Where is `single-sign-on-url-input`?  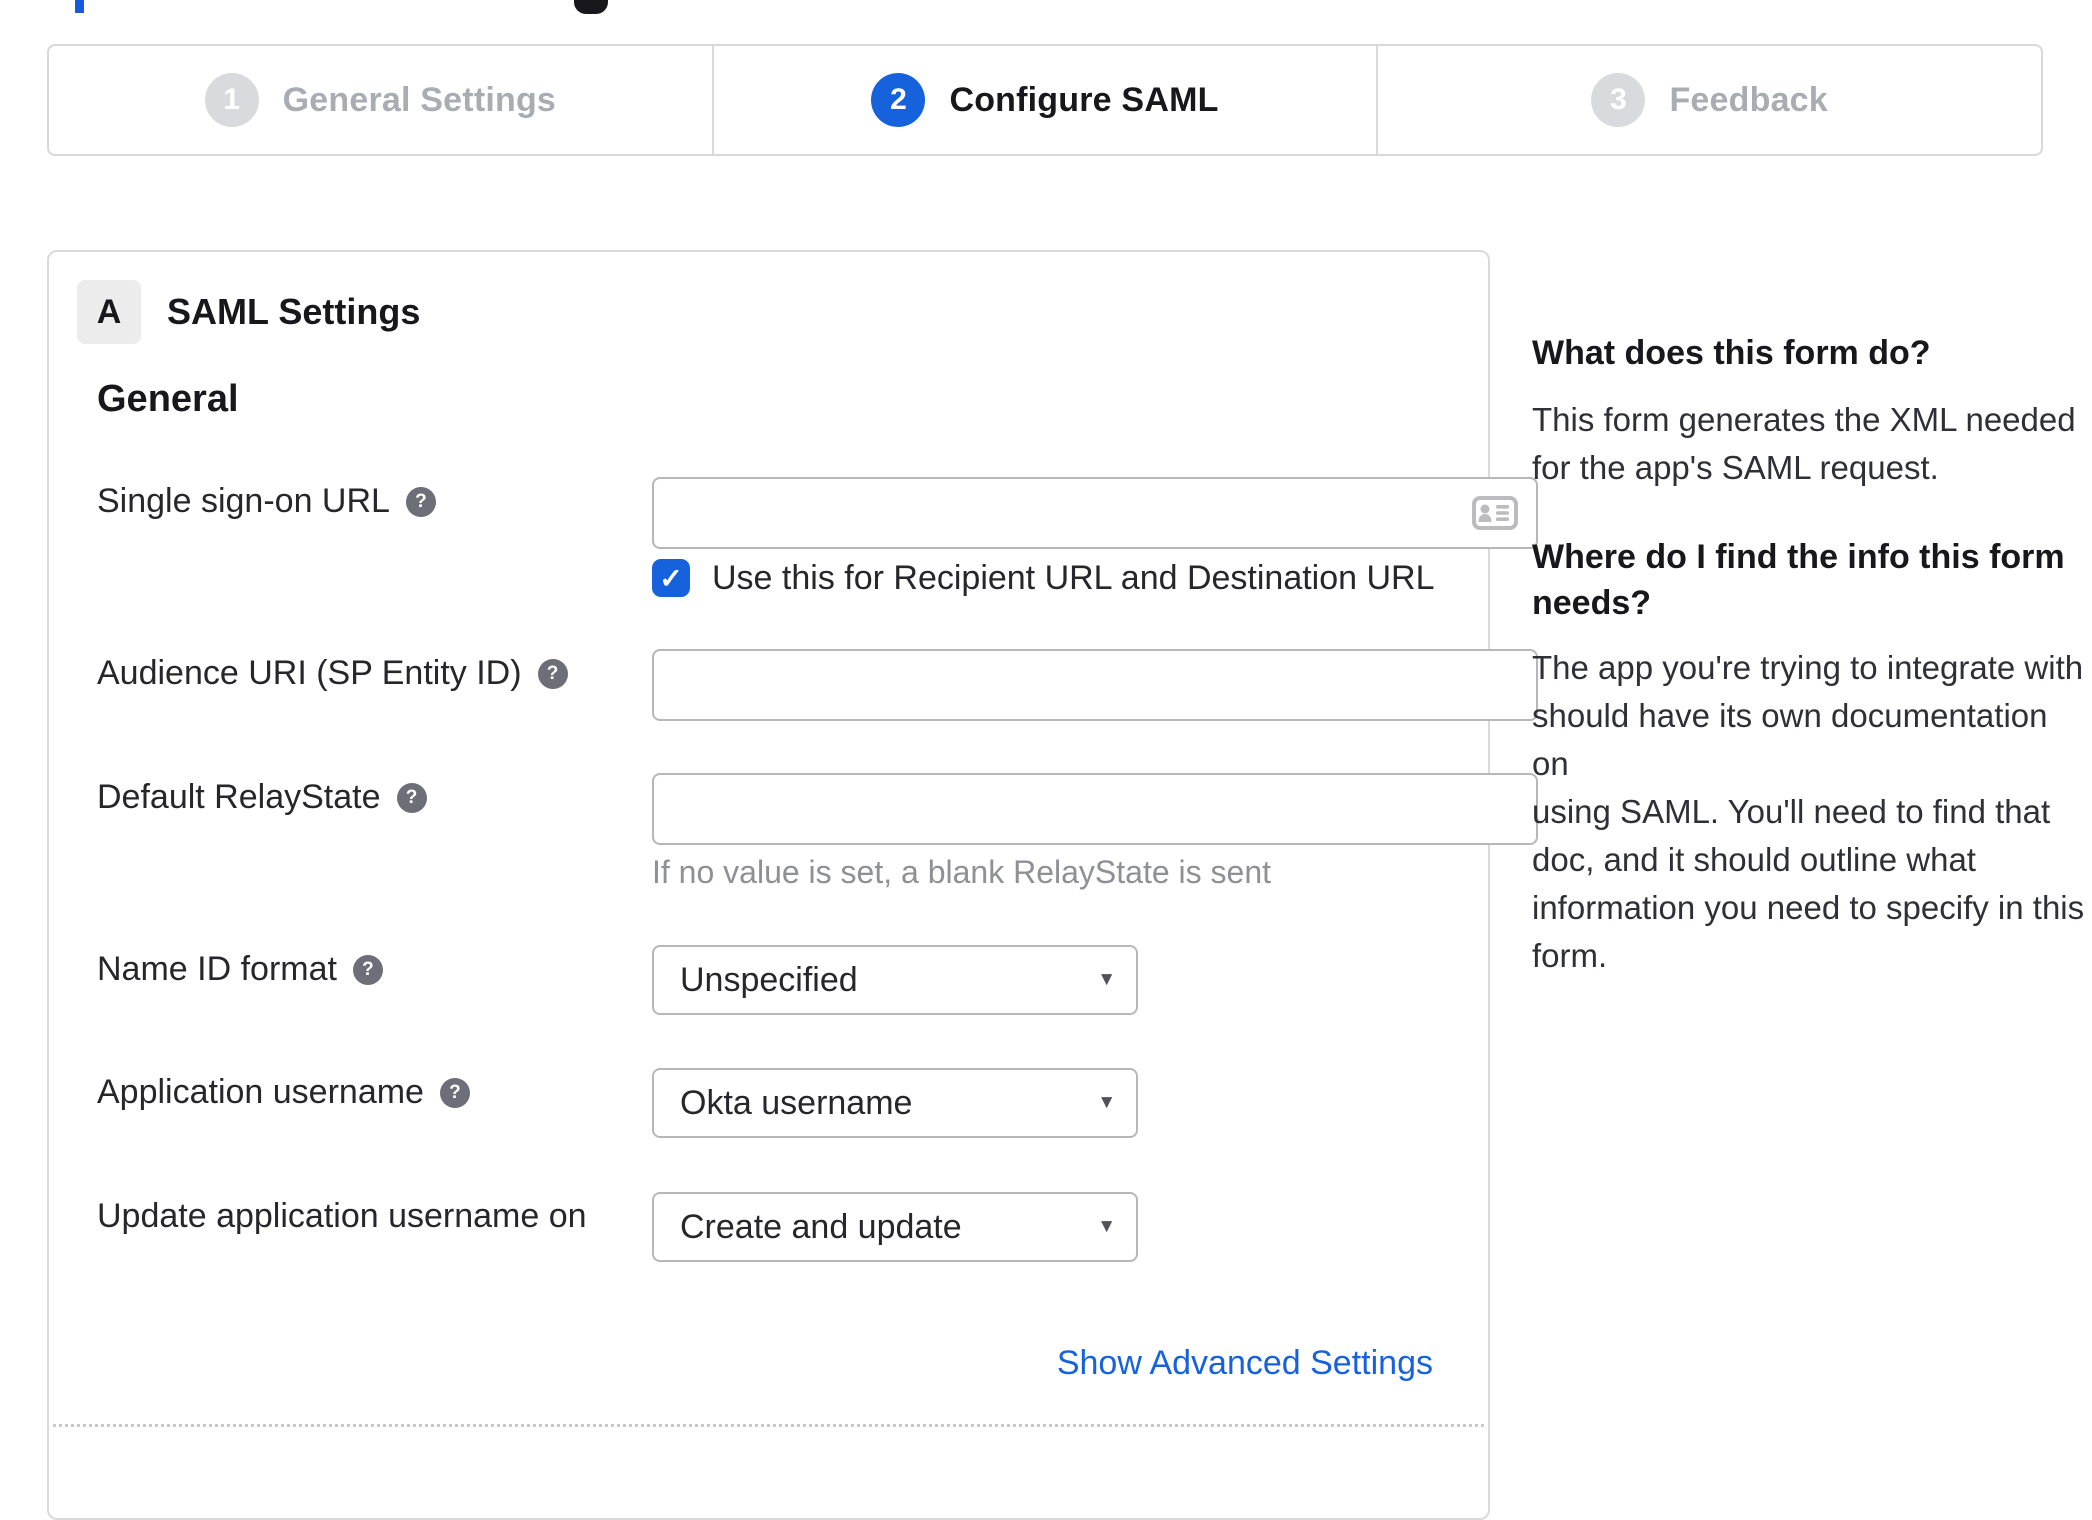 single-sign-on-url-input is located at coordinates (1095, 513).